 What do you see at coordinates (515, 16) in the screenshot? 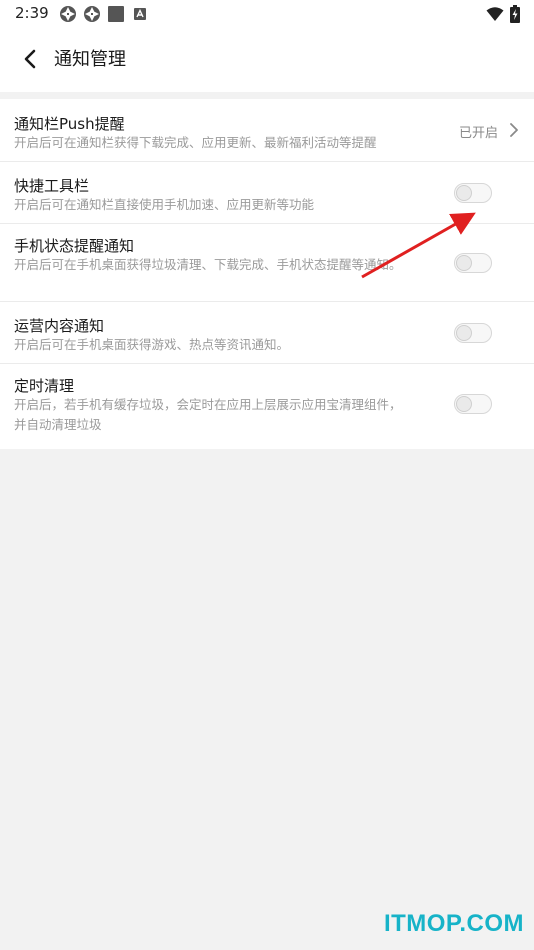
I see `battery-charging-icon` at bounding box center [515, 16].